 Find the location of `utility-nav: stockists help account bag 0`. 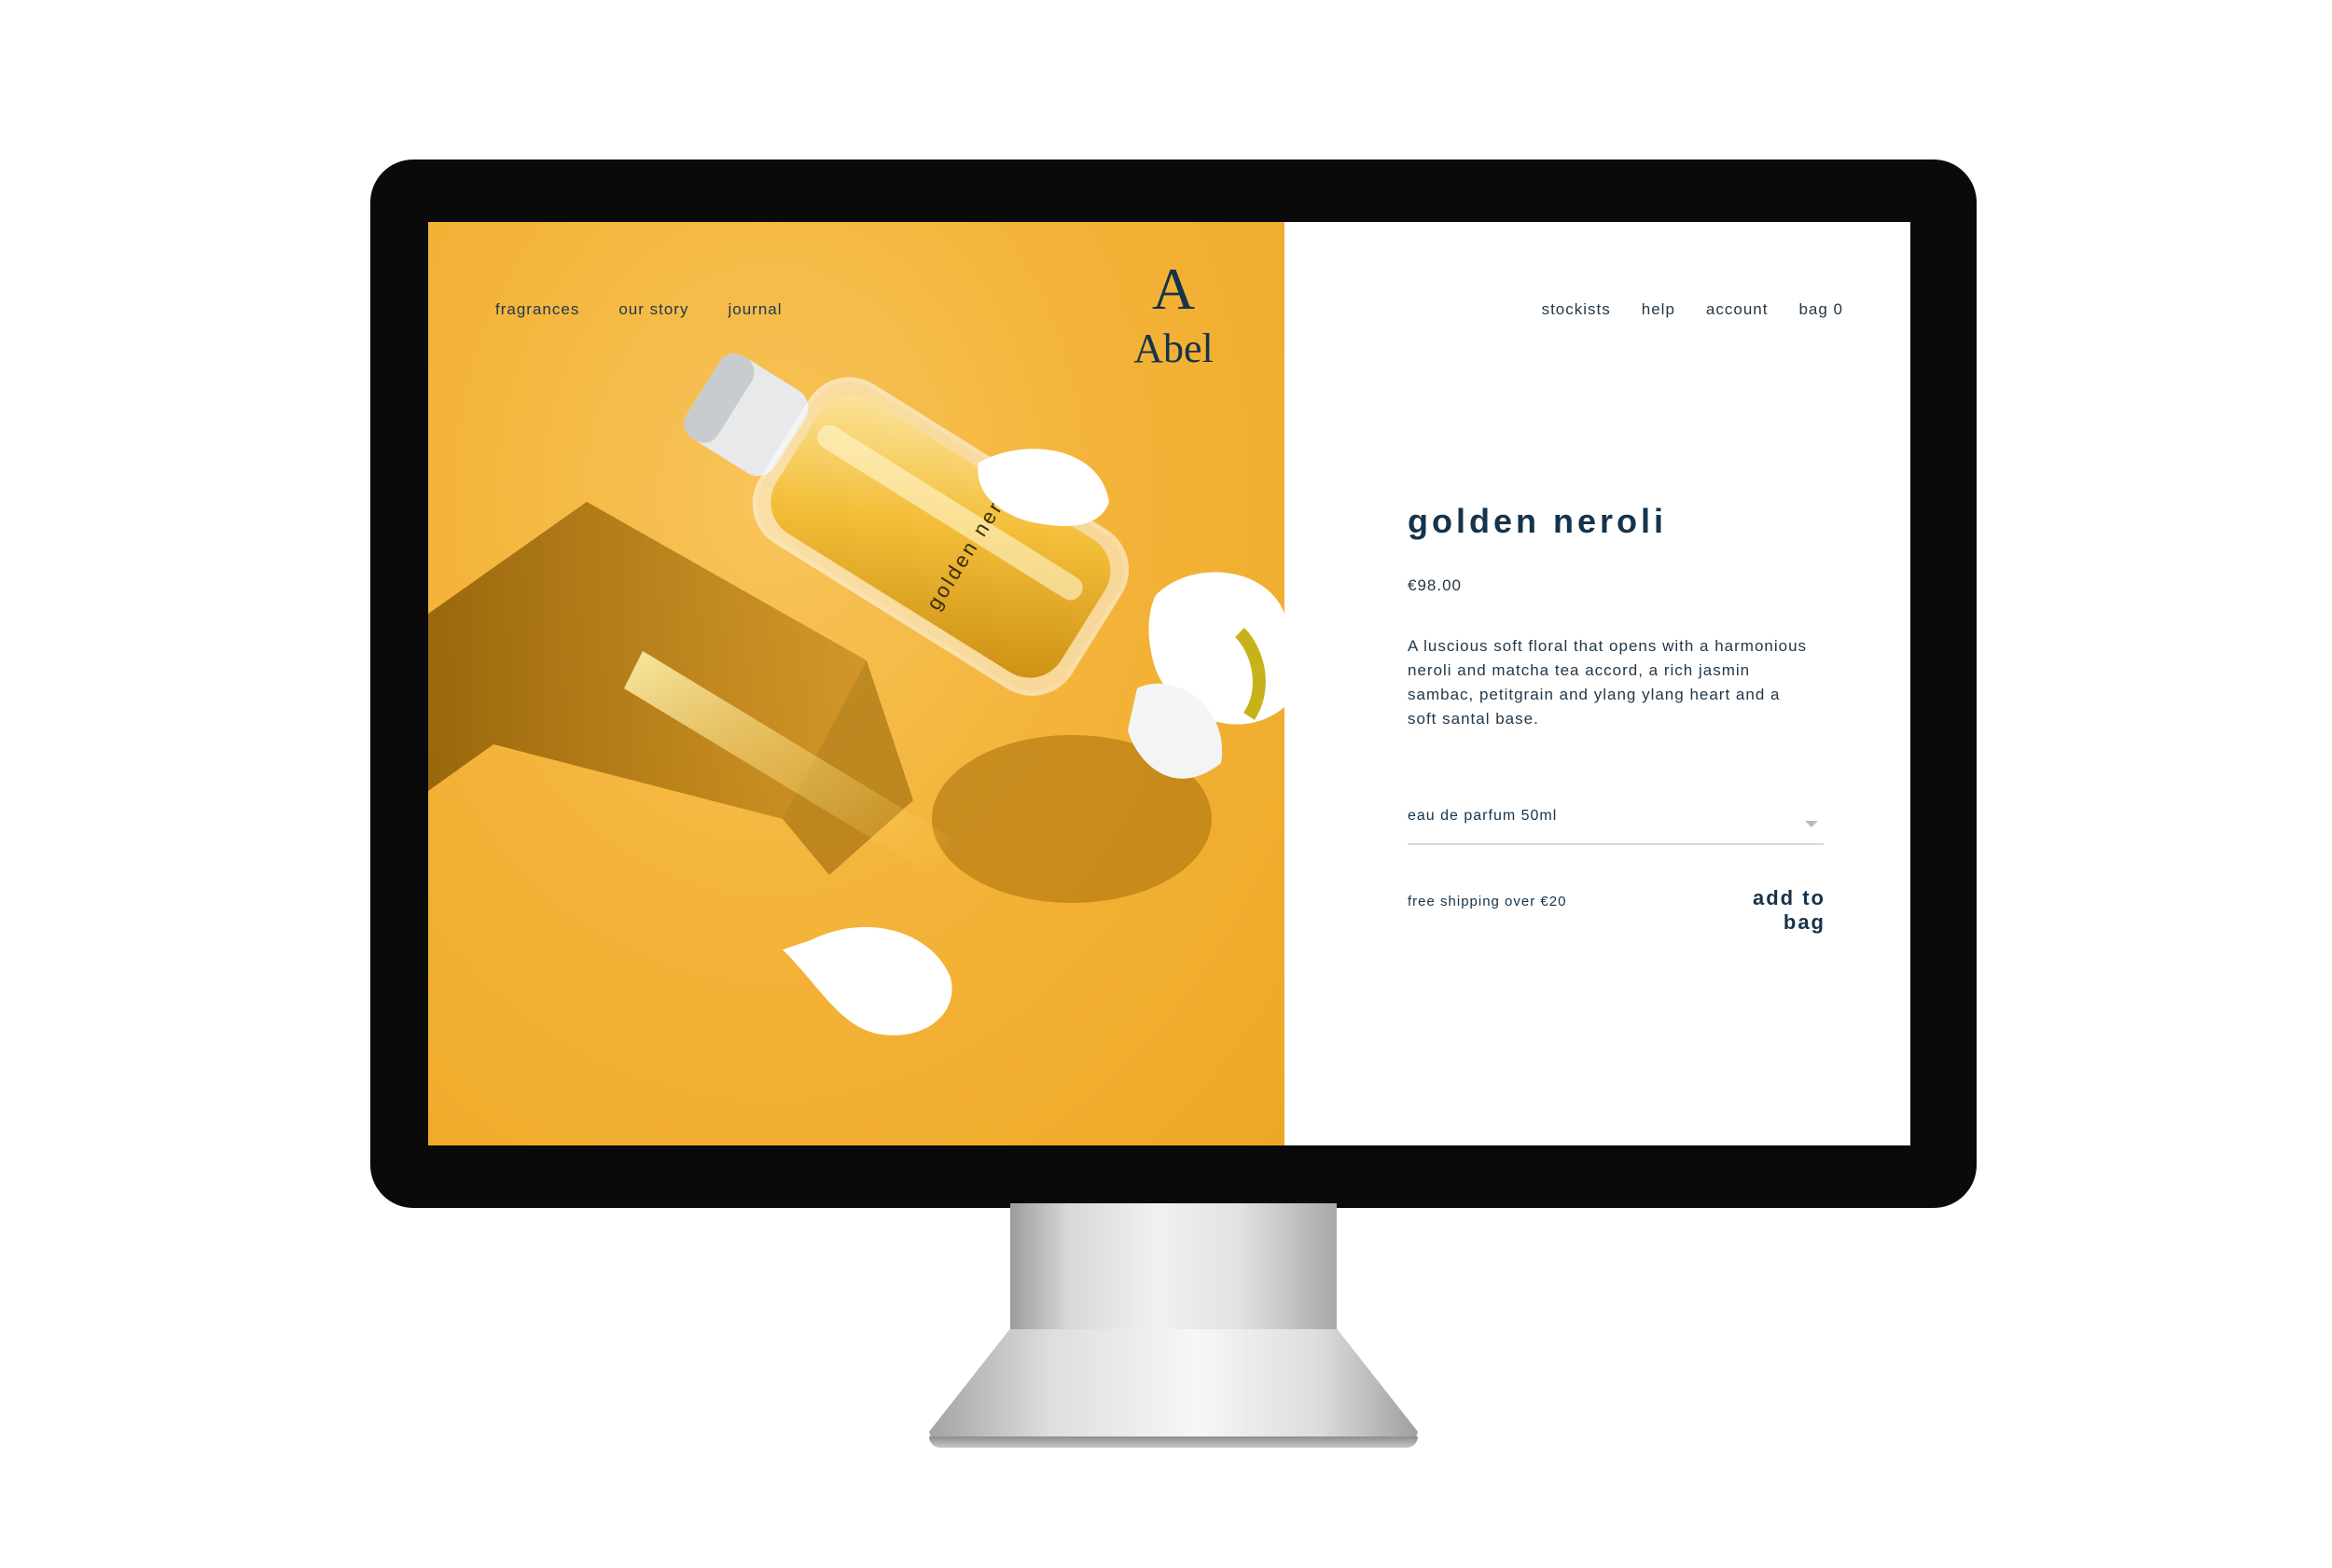

utility-nav: stockists help account bag 0 is located at coordinates (1692, 309).